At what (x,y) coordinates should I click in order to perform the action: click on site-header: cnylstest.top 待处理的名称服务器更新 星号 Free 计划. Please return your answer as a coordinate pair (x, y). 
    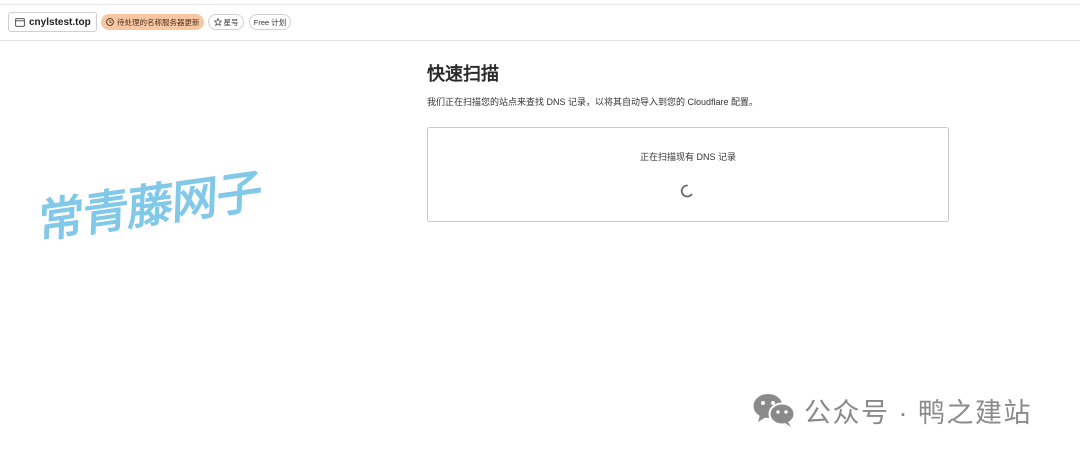
    Looking at the image, I should click on (540, 23).